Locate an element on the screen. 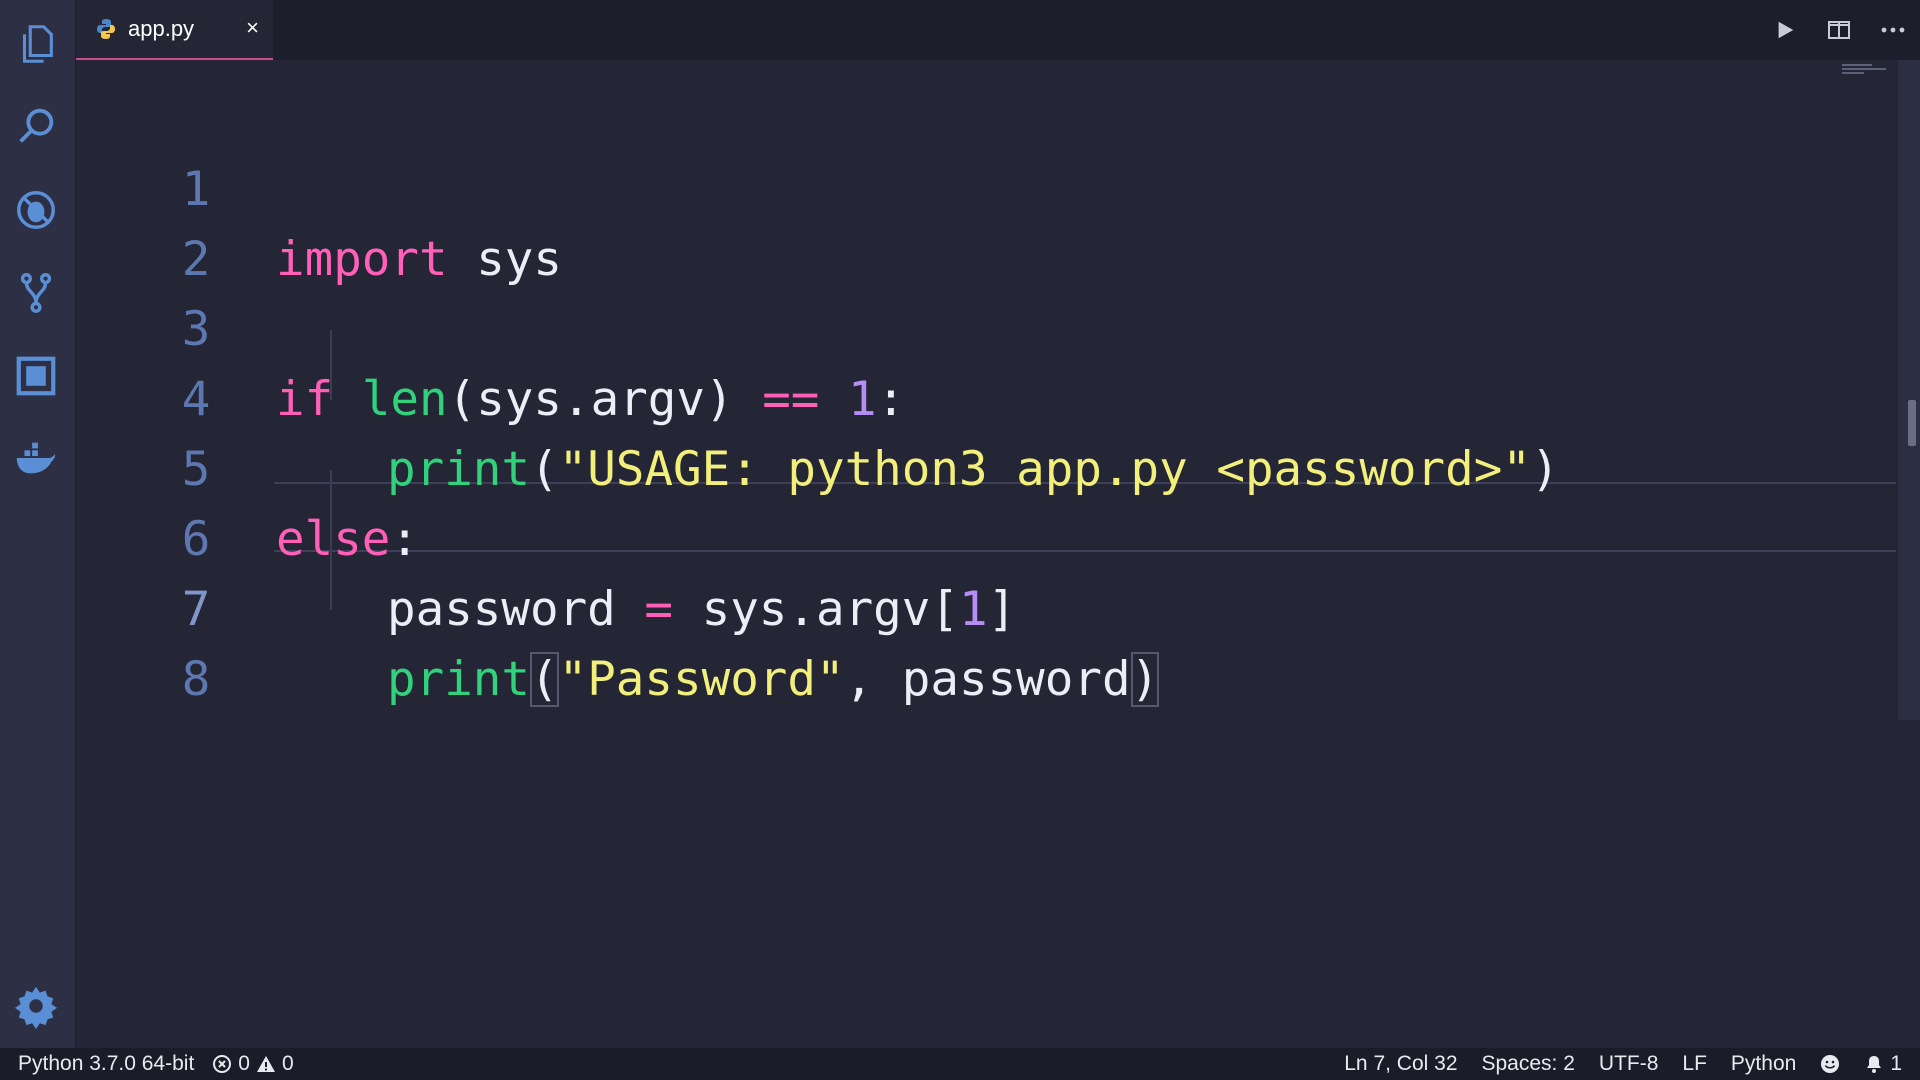 The image size is (1920, 1080). minimap is located at coordinates (1865, 70).